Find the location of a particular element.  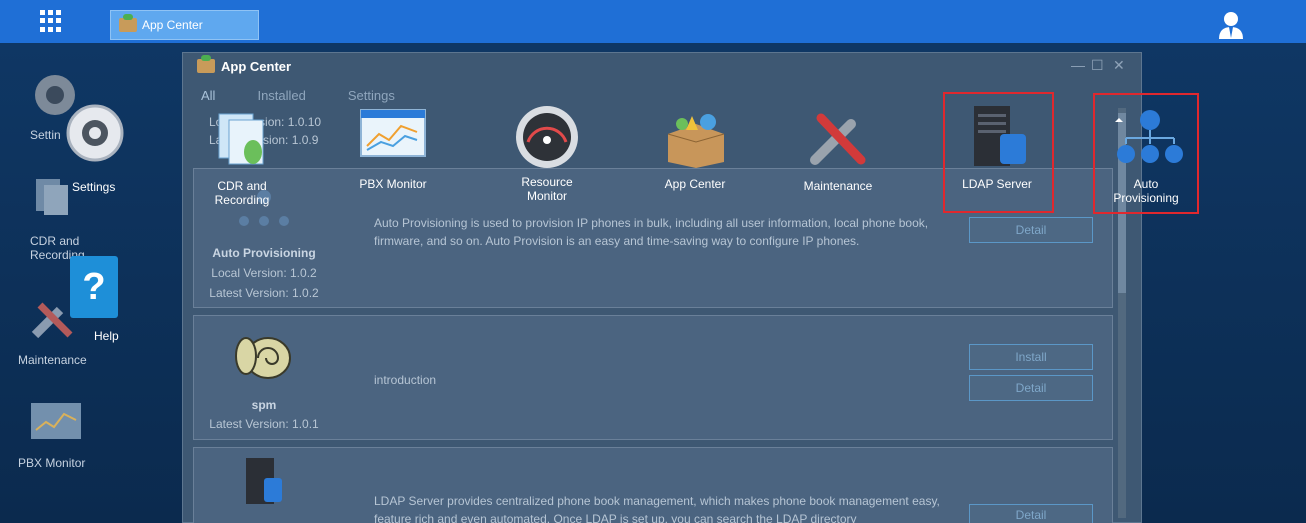

launcher-cdr-recording: CDR and Recording is located at coordinates (242, 157).